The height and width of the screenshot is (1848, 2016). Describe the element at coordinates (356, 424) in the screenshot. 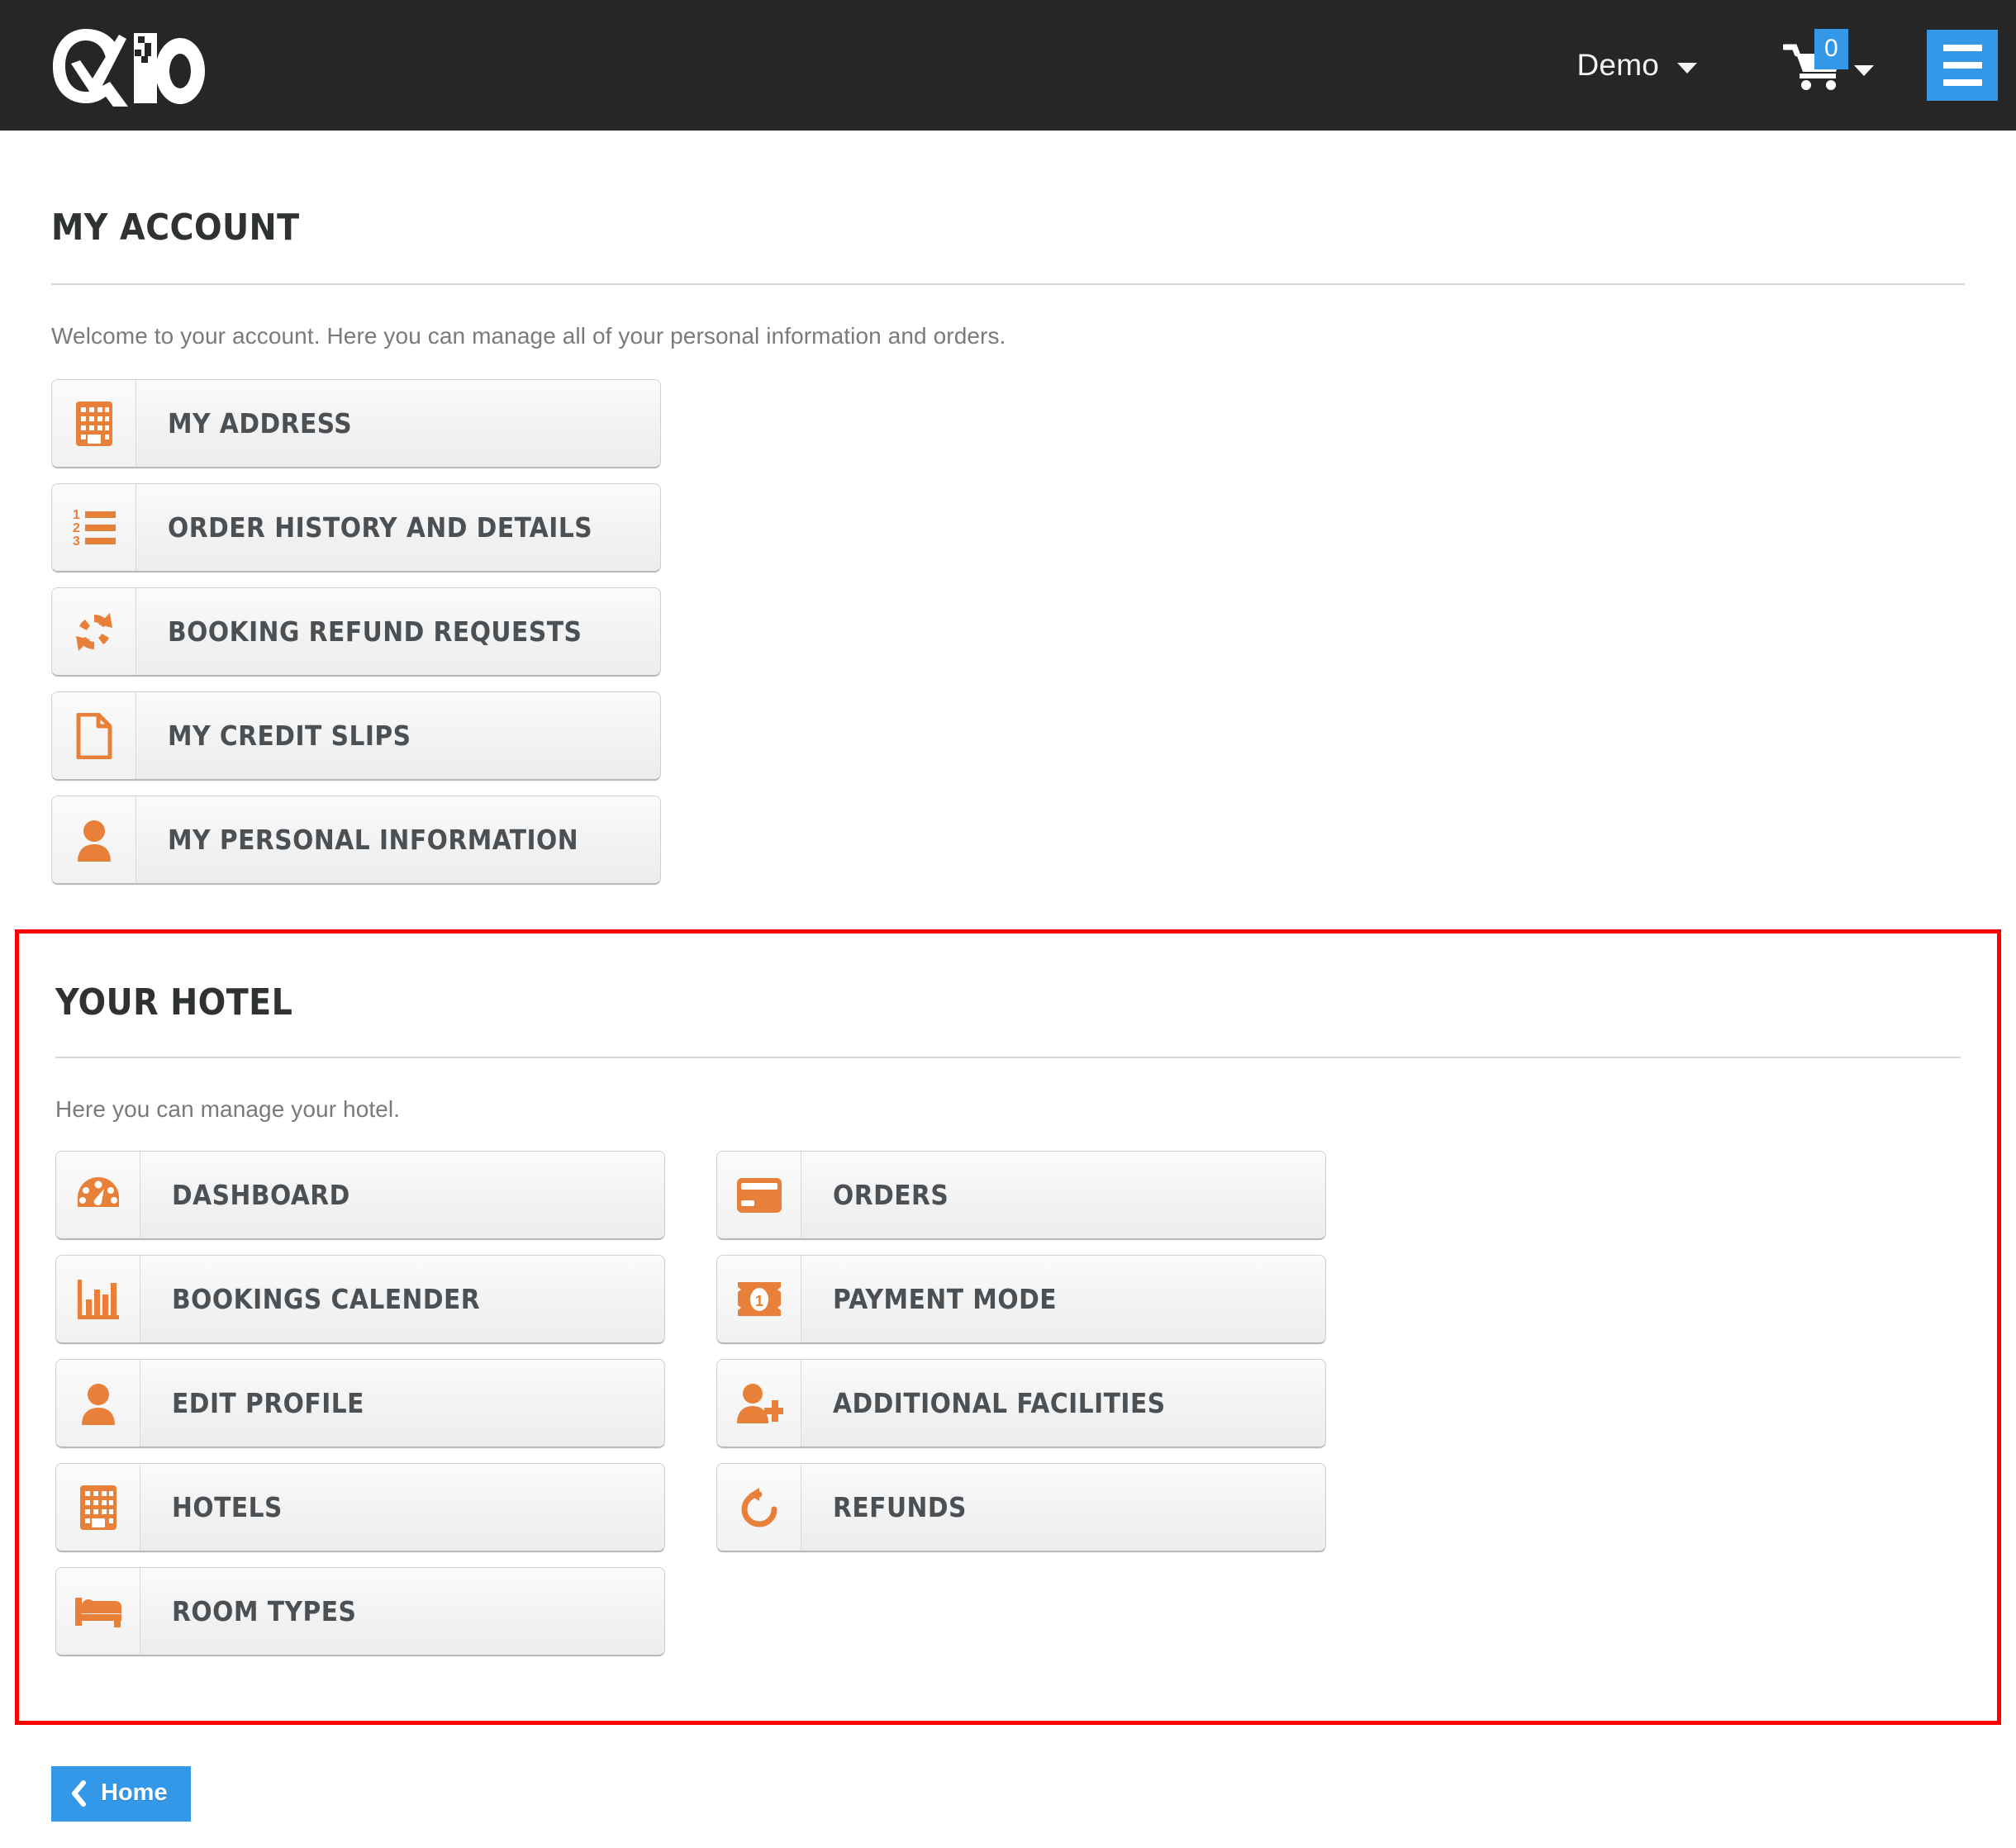

I see `tile-my-address: MY ADDRESS` at that location.